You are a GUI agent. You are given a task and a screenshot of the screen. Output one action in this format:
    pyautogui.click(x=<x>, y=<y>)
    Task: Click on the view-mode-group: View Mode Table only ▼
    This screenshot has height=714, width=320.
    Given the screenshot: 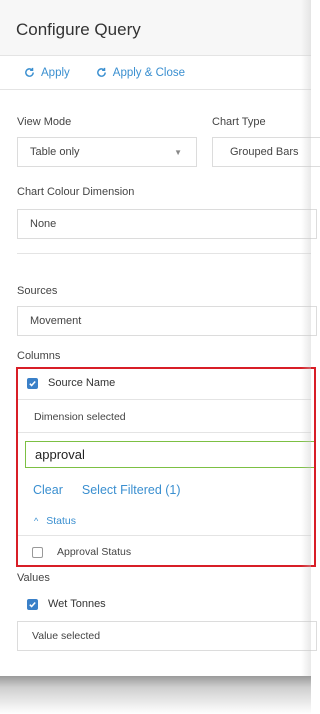 What is the action you would take?
    pyautogui.click(x=110, y=141)
    